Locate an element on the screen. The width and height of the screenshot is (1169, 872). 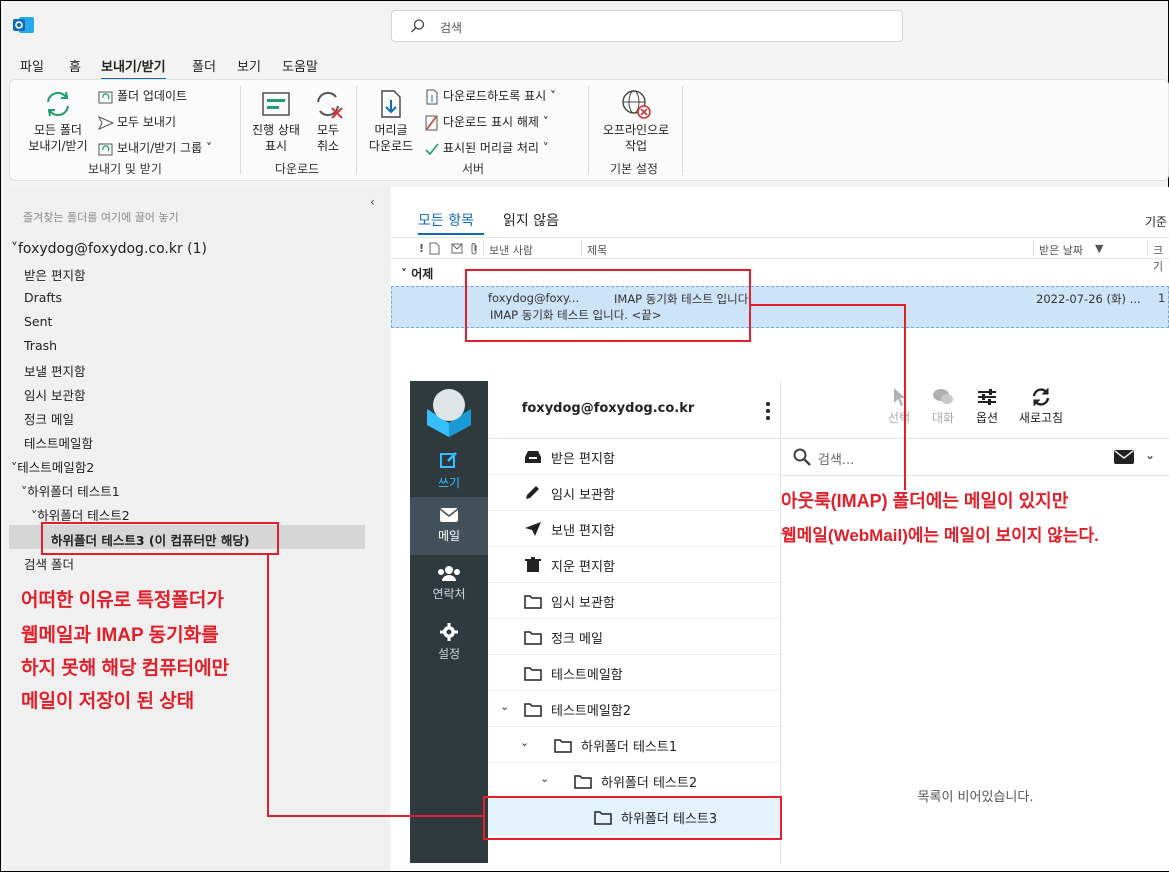
sort-by-label: 기준 is located at coordinates (1156, 221).